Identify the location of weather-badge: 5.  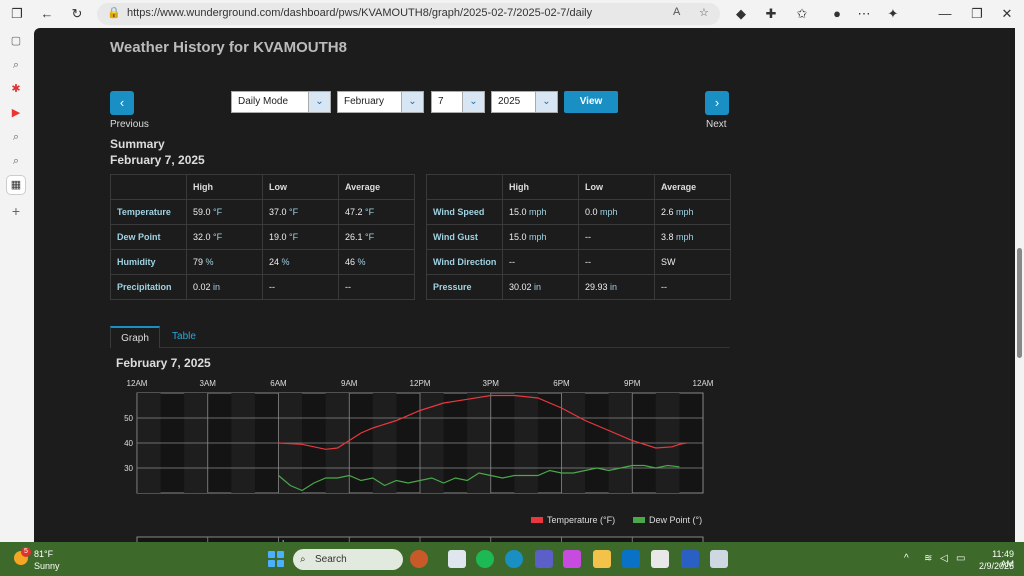
(26, 552).